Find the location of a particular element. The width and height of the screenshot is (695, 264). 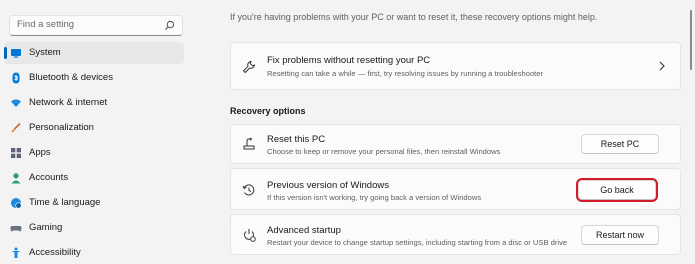

sidebar-item-gaming: Gaming is located at coordinates (94, 228).